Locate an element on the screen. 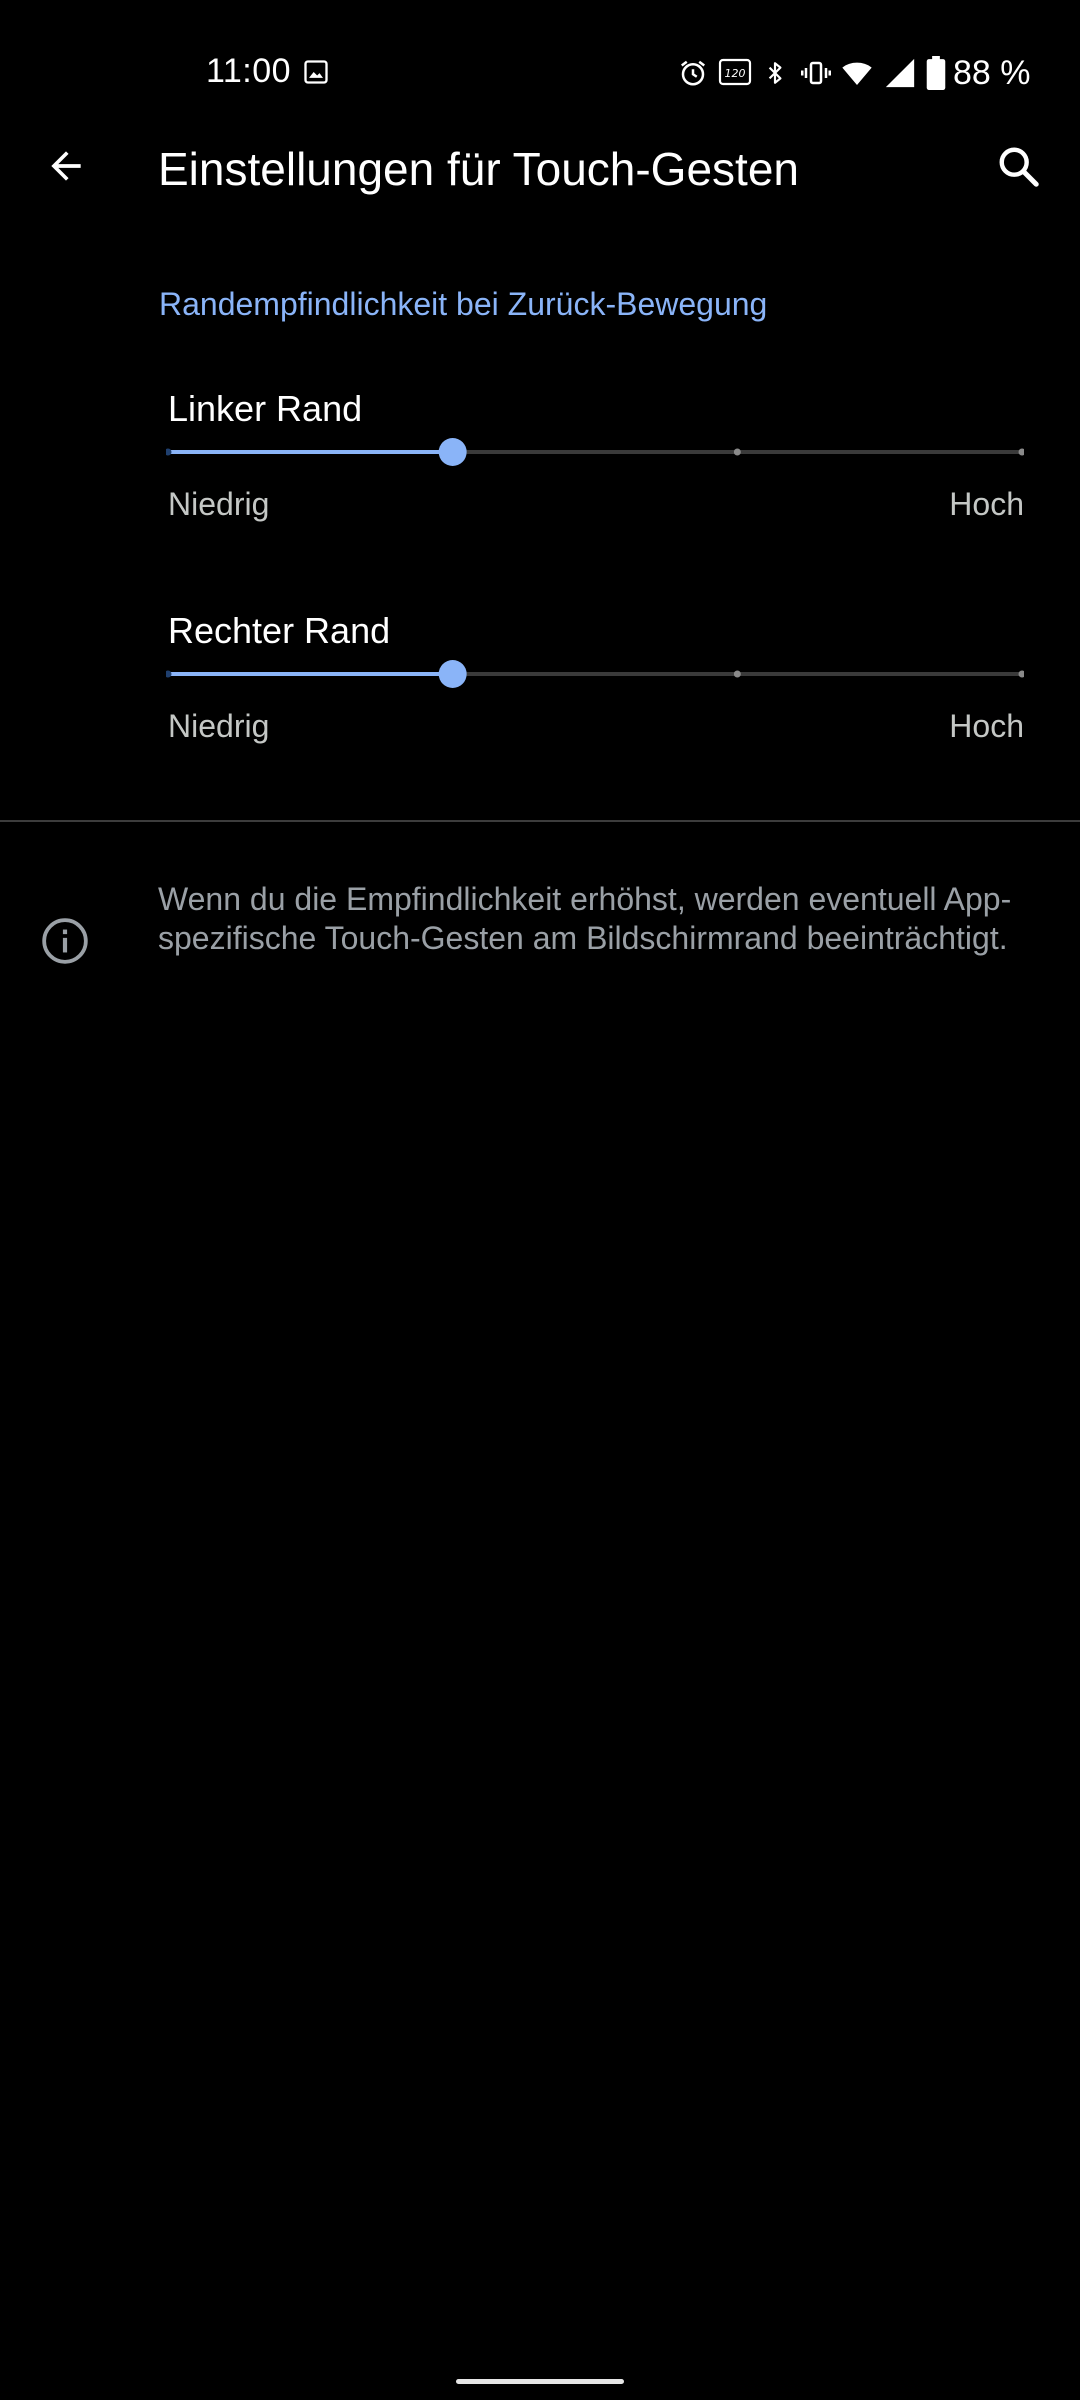  slider-label: Rechter Rand is located at coordinates (279, 630).